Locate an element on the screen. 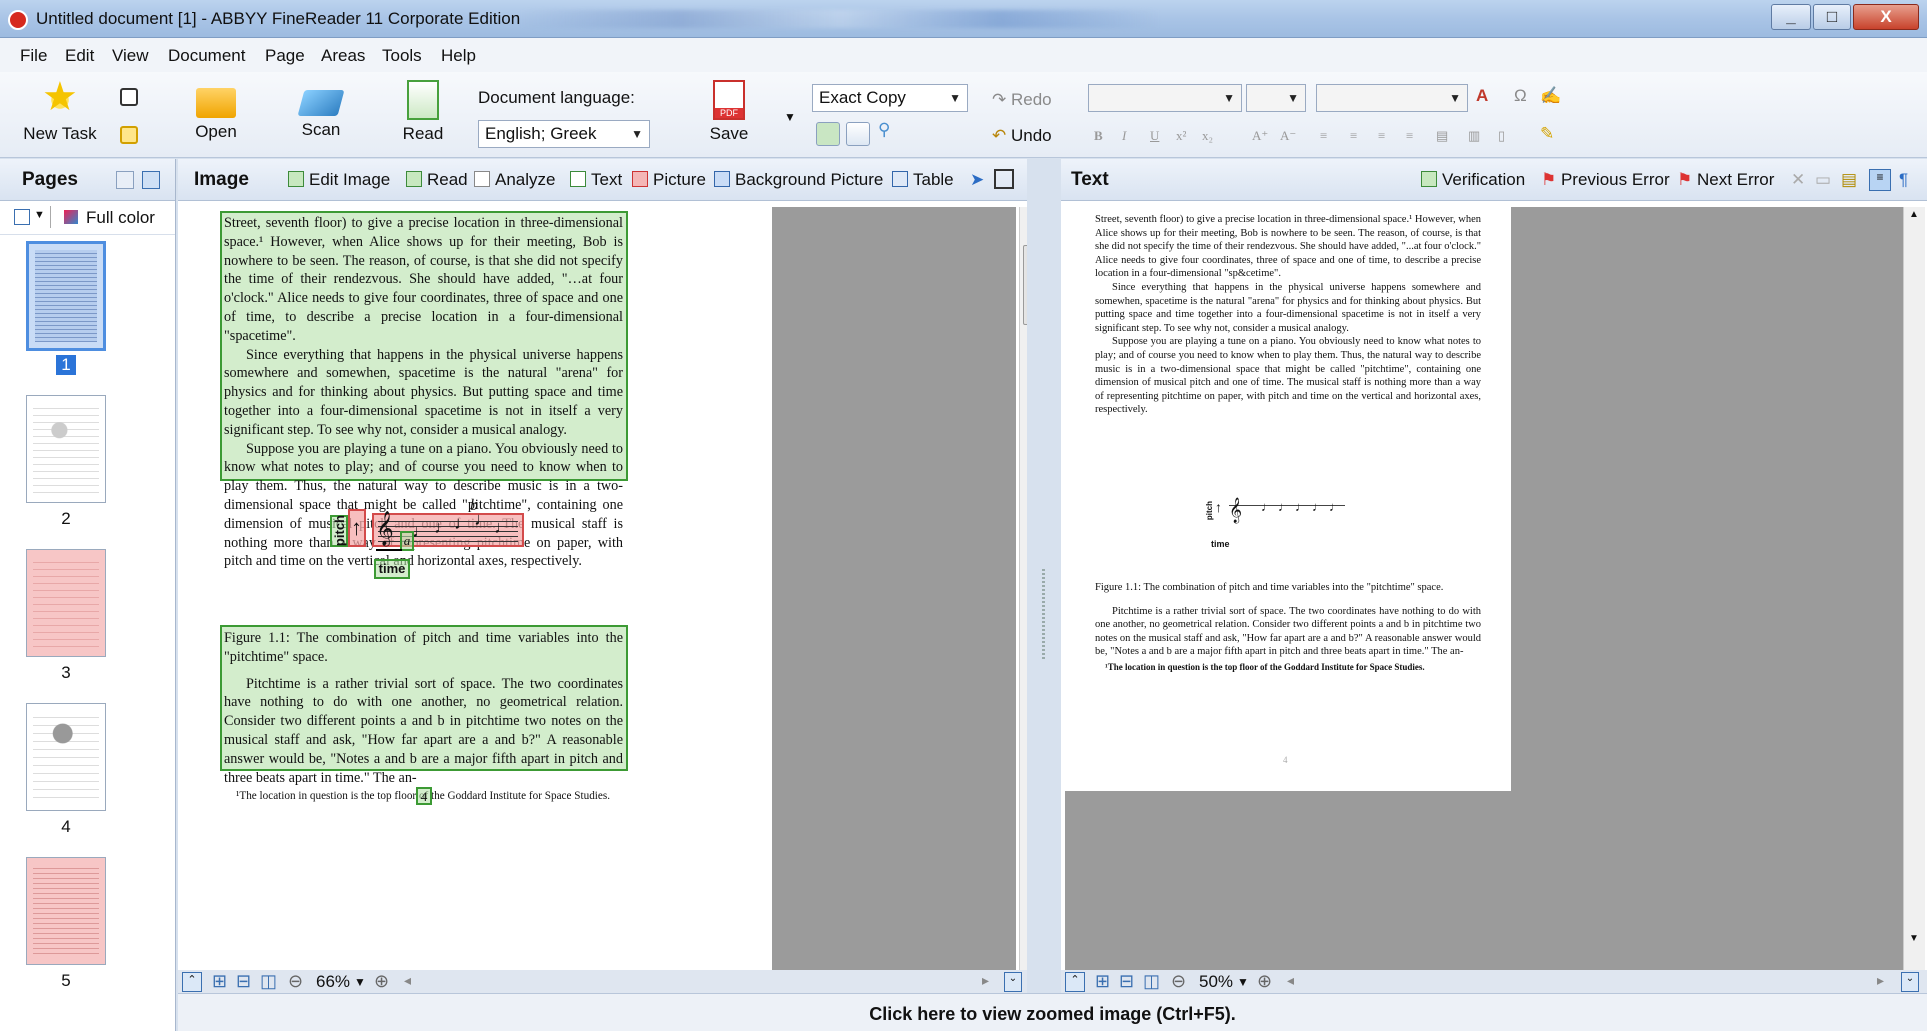 This screenshot has width=1927, height=1031. table-insert-icon: ▤ is located at coordinates (1442, 136).